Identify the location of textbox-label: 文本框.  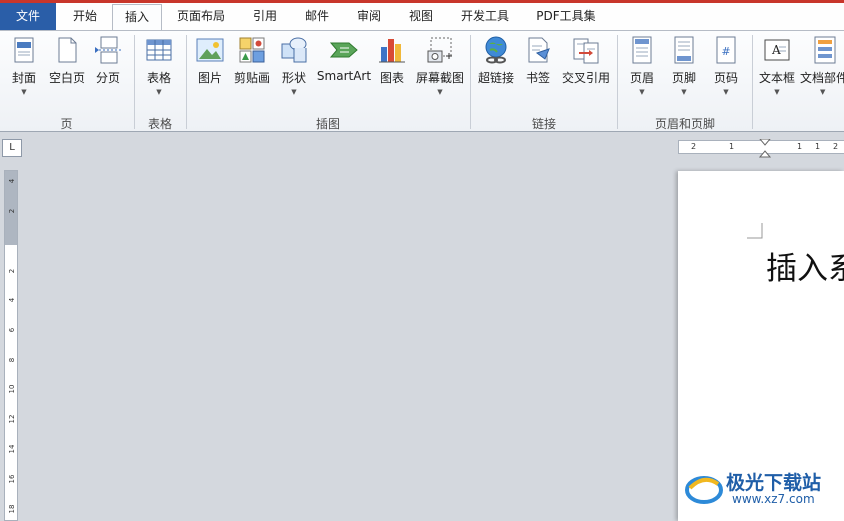
(776, 78).